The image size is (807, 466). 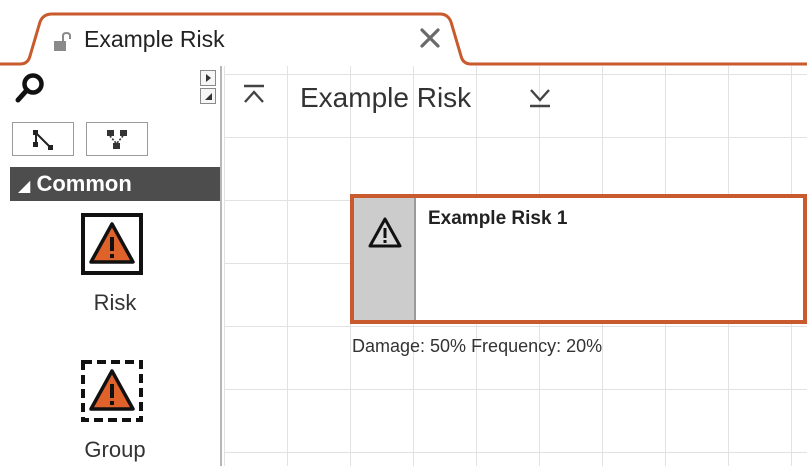 I want to click on connector-mode-button, so click(x=43, y=139).